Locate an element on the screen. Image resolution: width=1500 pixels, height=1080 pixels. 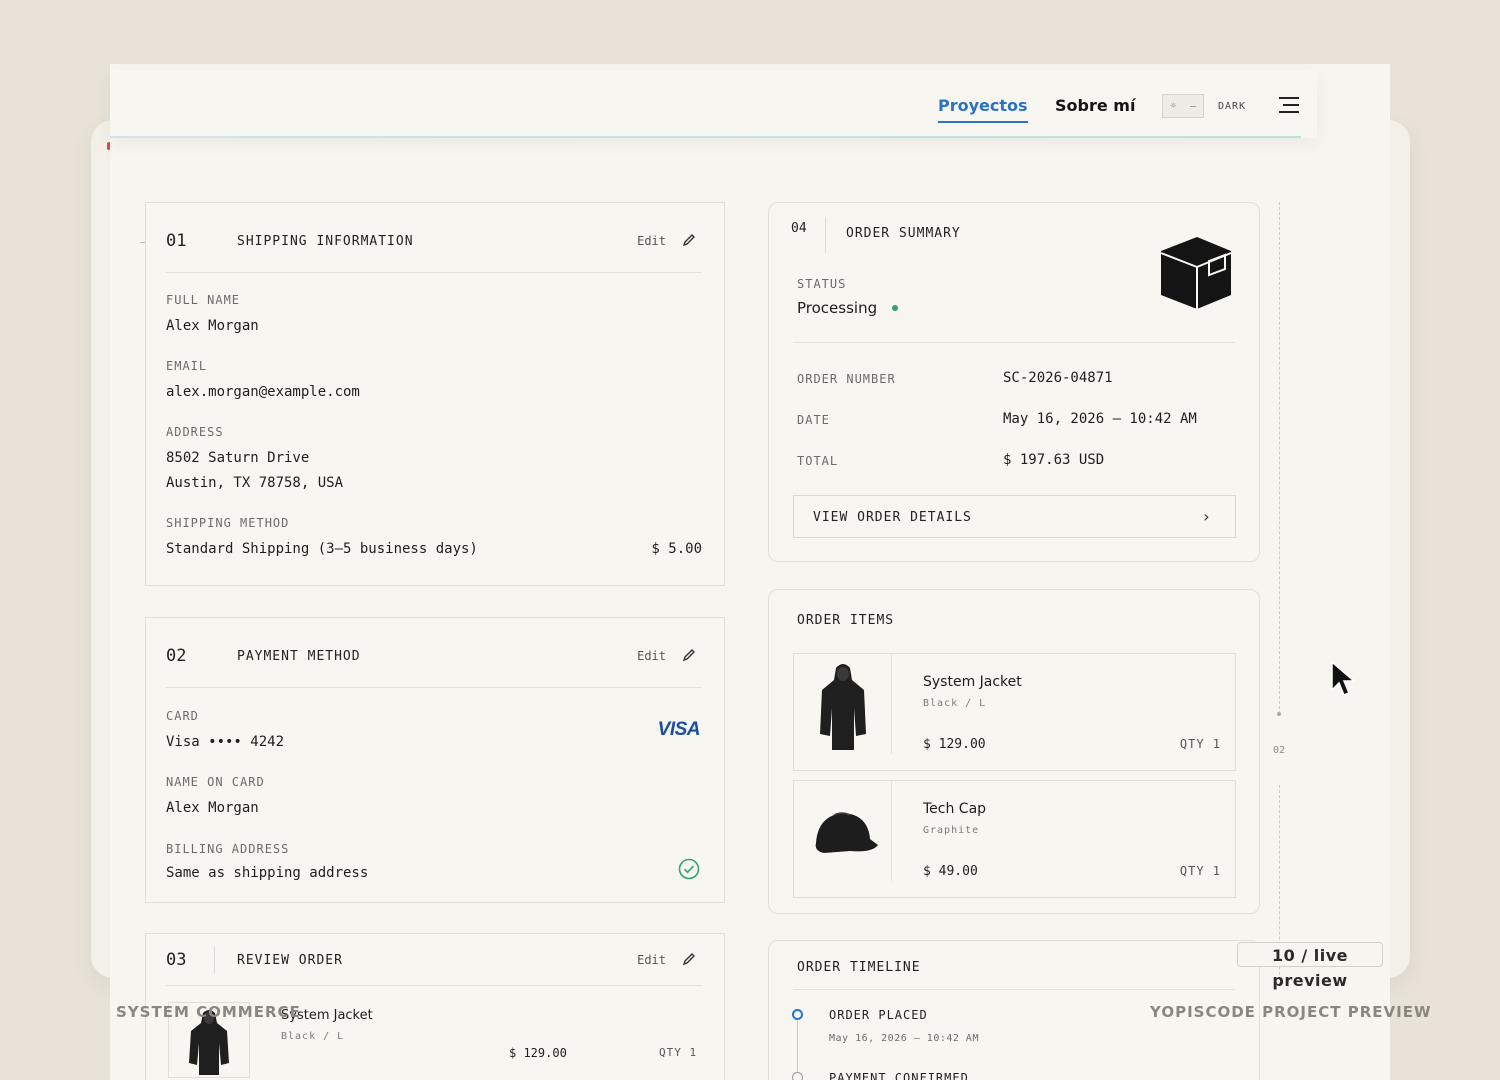
step-number: 04 is located at coordinates (799, 228).